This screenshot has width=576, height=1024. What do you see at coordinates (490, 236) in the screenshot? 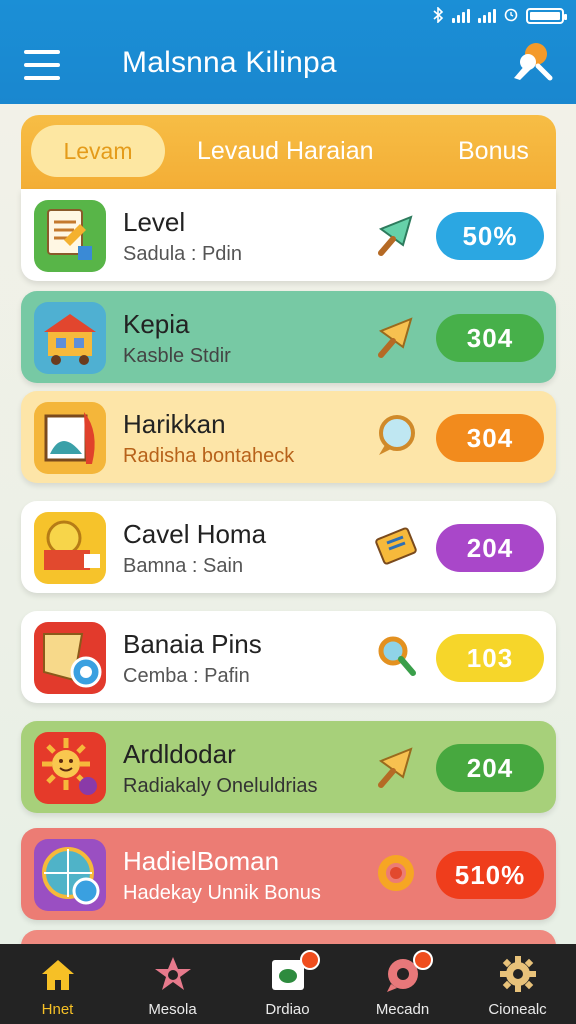
I see `status-badge: 50%` at bounding box center [490, 236].